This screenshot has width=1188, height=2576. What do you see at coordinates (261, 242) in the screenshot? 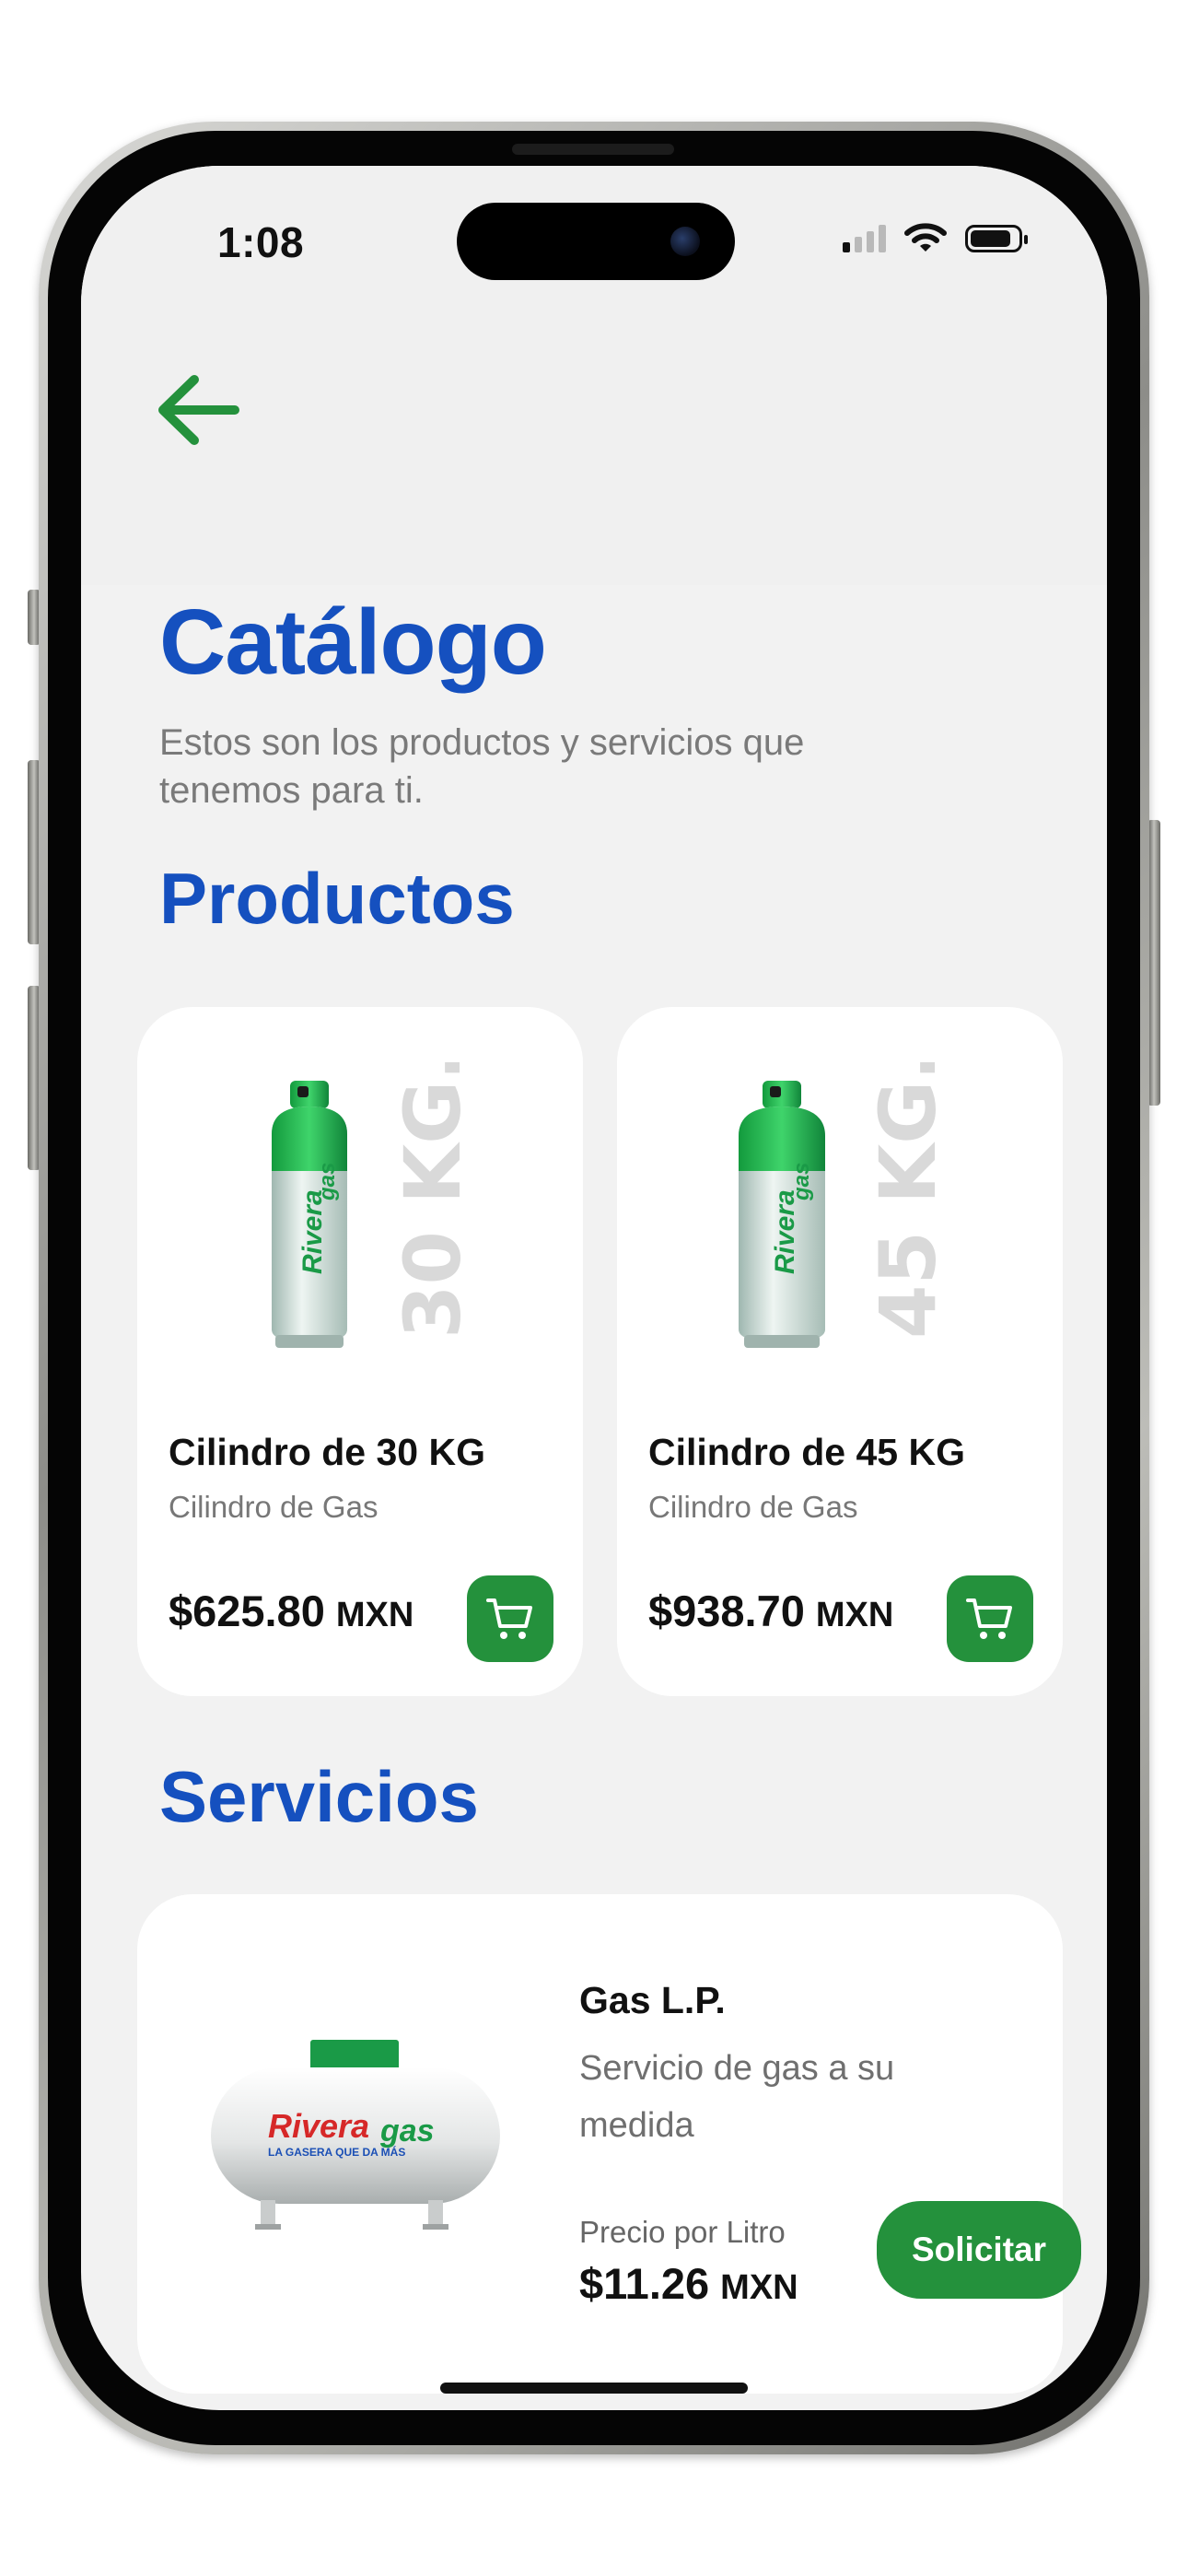
I see `status-time: 1:08` at bounding box center [261, 242].